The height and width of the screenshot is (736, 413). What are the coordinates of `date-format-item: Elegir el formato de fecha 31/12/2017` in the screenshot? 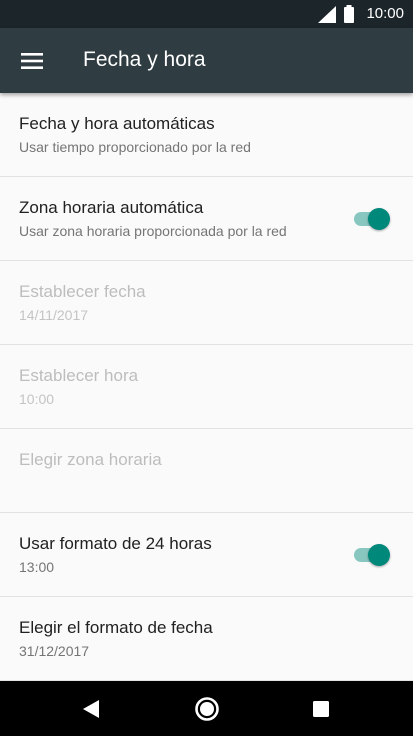 It's located at (206, 639).